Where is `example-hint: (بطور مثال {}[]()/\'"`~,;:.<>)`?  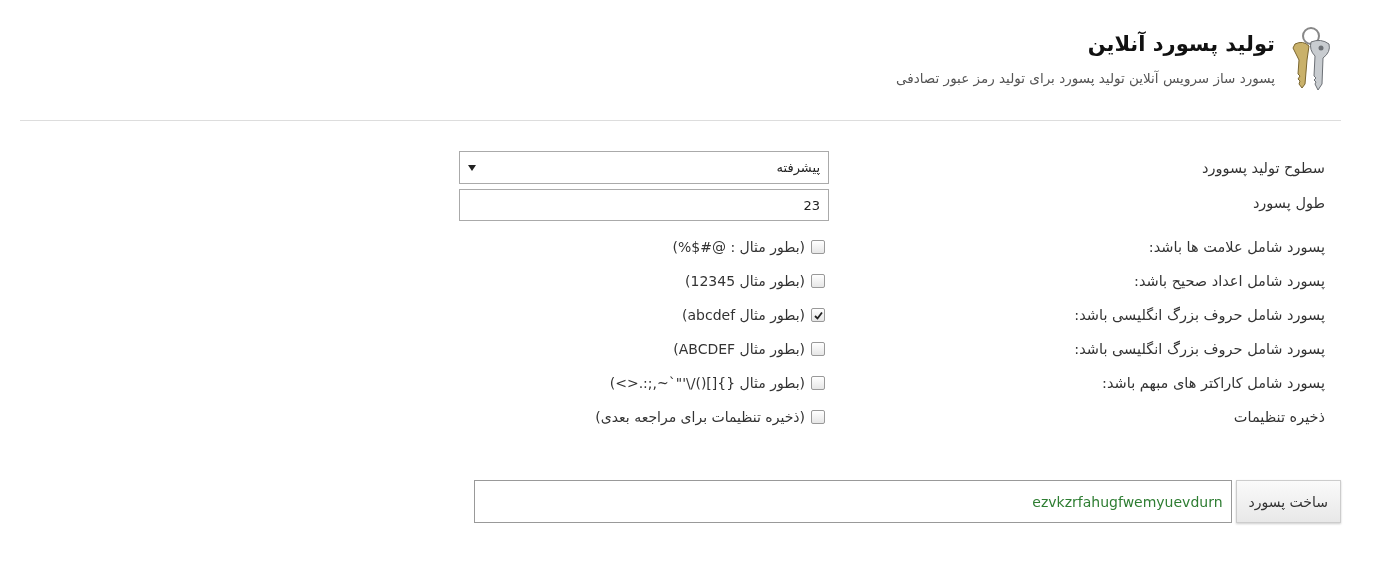 example-hint: (بطور مثال {}[]()/\'"`~,;:.<>) is located at coordinates (707, 383).